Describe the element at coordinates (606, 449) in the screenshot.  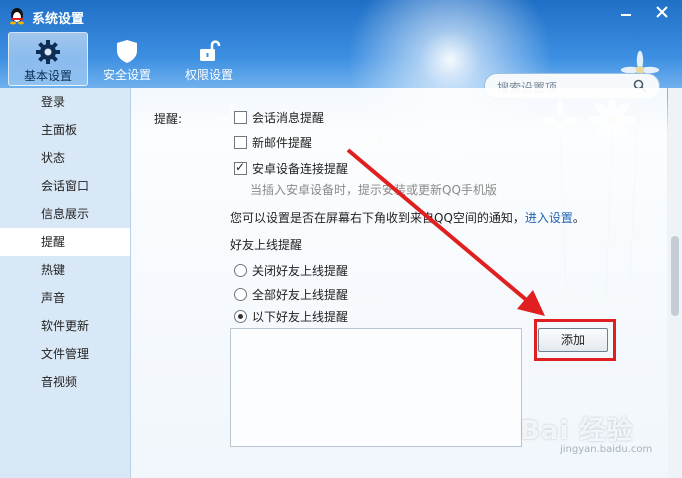
I see `baidu-watermark-url: jingyan.baidu.com` at that location.